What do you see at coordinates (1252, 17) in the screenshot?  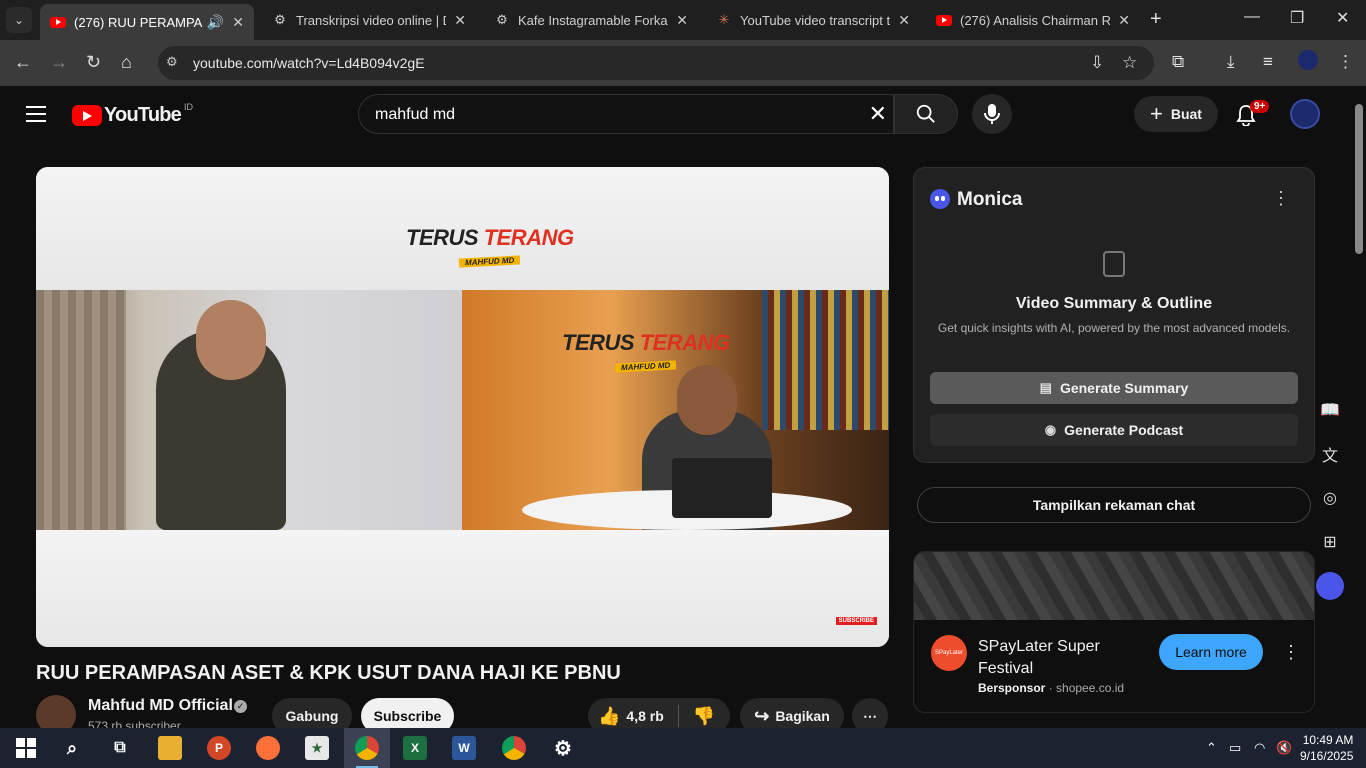 I see `minimize-icon: —` at bounding box center [1252, 17].